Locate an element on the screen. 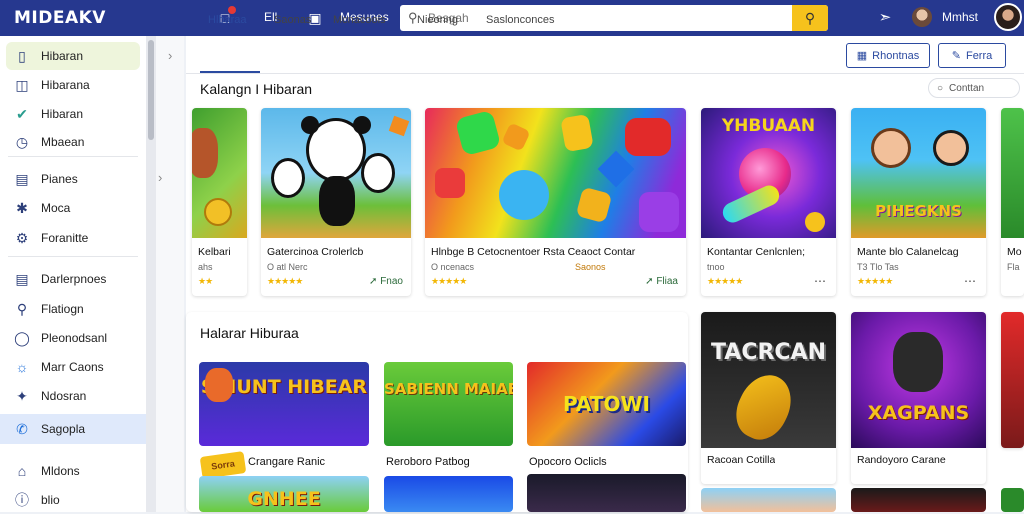 This screenshot has width=1024, height=514. play-label: Fliaa is located at coordinates (667, 281).